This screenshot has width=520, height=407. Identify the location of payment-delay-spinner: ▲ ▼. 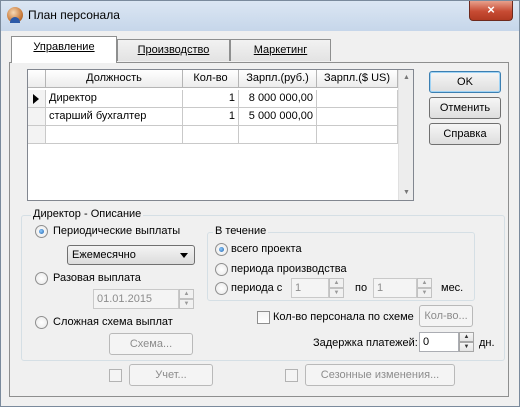
(466, 342).